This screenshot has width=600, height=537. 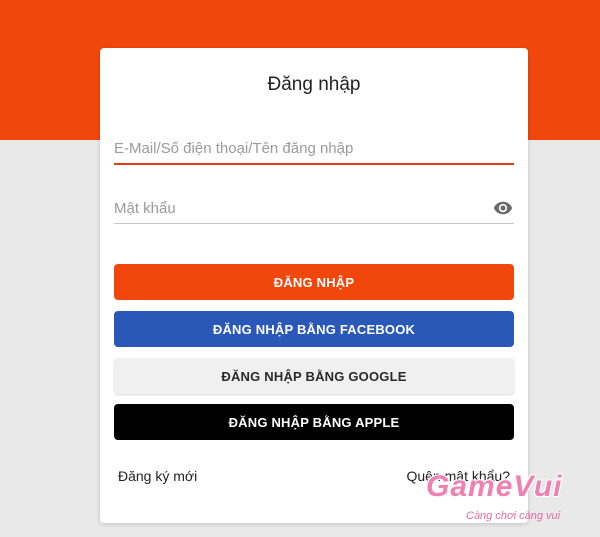 What do you see at coordinates (314, 422) in the screenshot?
I see `apple-login-button: ĐĂNG NHẬP BẰNG APPLE` at bounding box center [314, 422].